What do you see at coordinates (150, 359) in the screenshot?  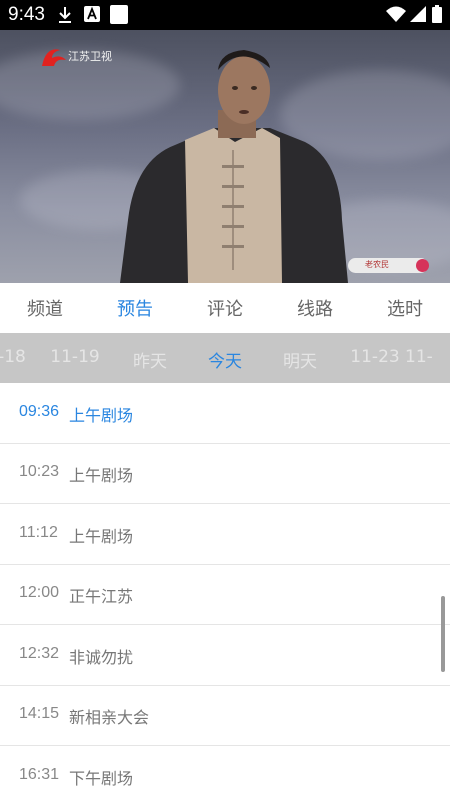 I see `date-yesterday: 昨天` at bounding box center [150, 359].